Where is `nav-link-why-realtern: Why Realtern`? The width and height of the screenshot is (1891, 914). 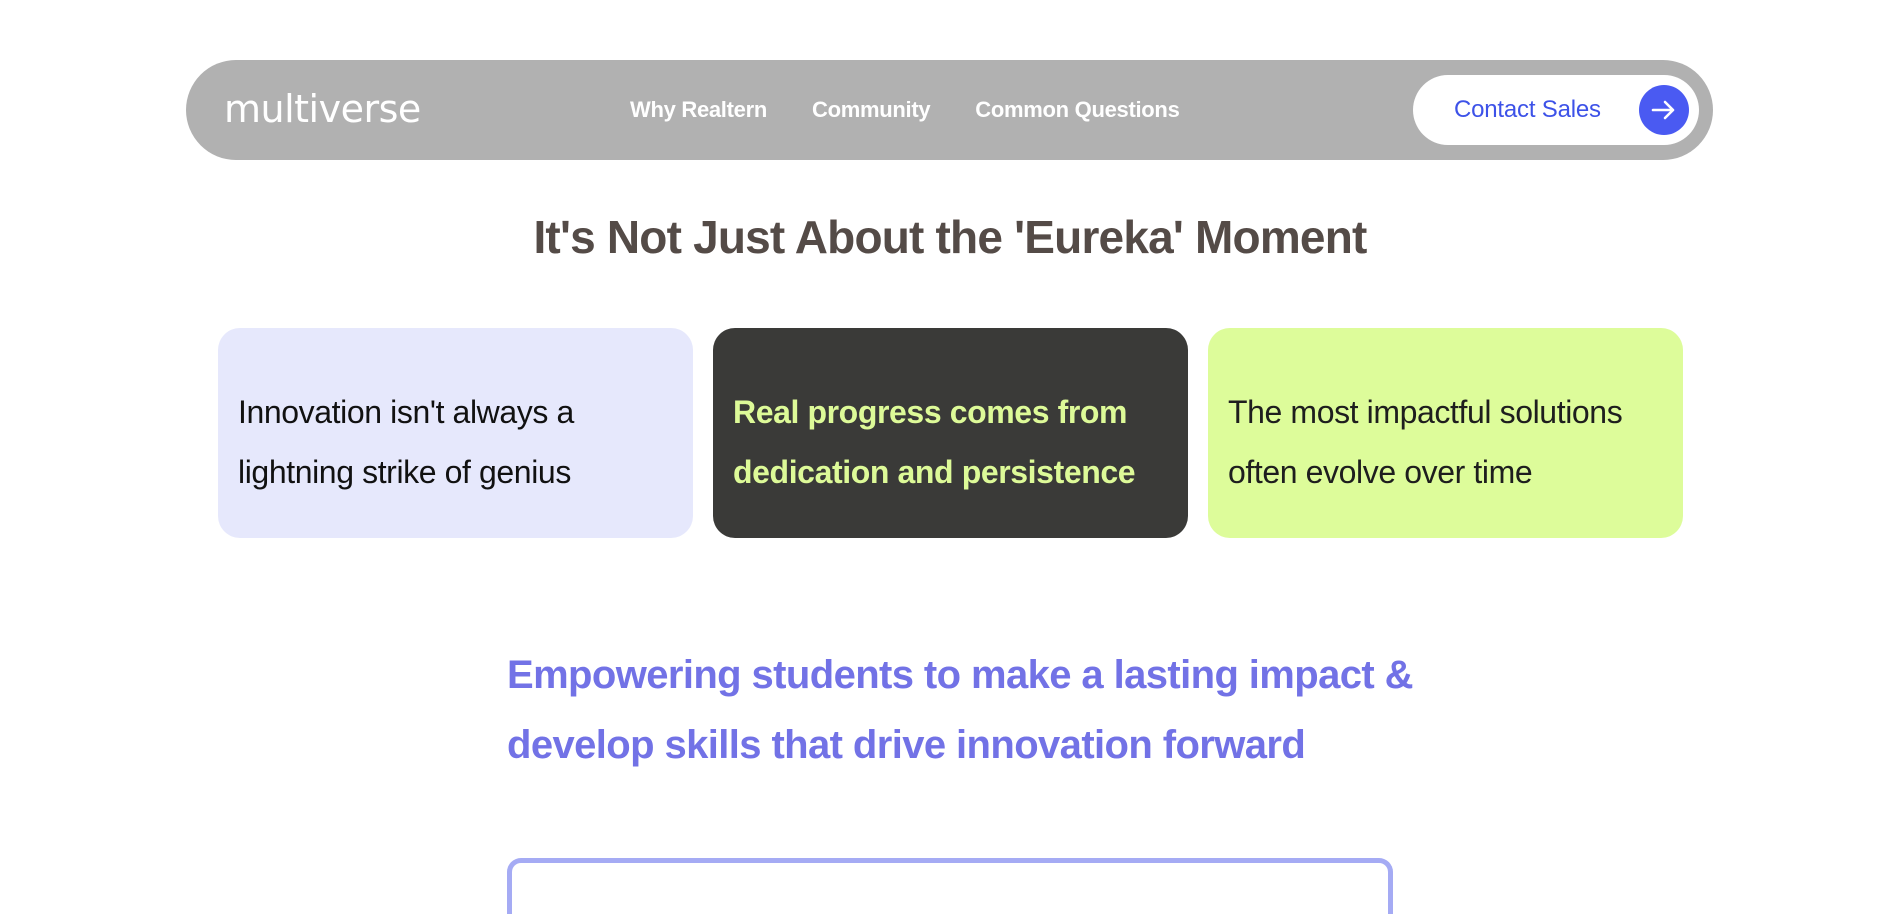
nav-link-why-realtern: Why Realtern is located at coordinates (698, 110).